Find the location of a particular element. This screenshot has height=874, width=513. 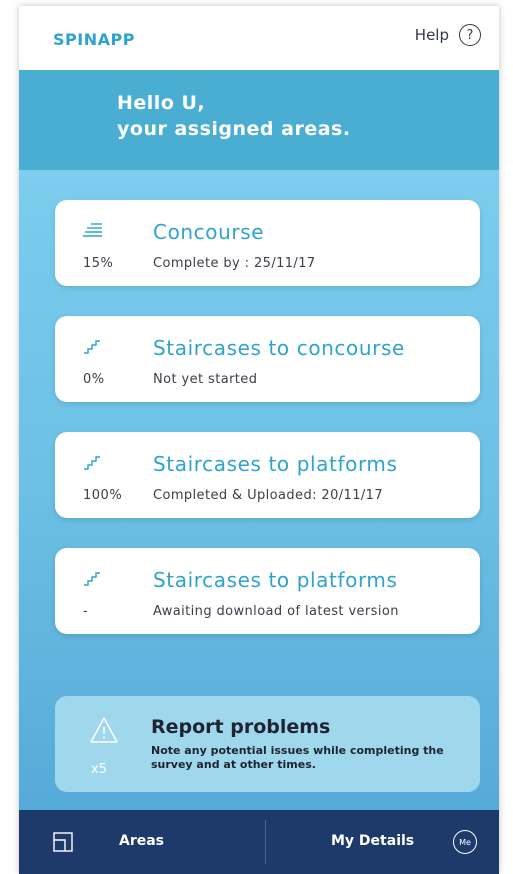

help-label: Help is located at coordinates (431, 35).